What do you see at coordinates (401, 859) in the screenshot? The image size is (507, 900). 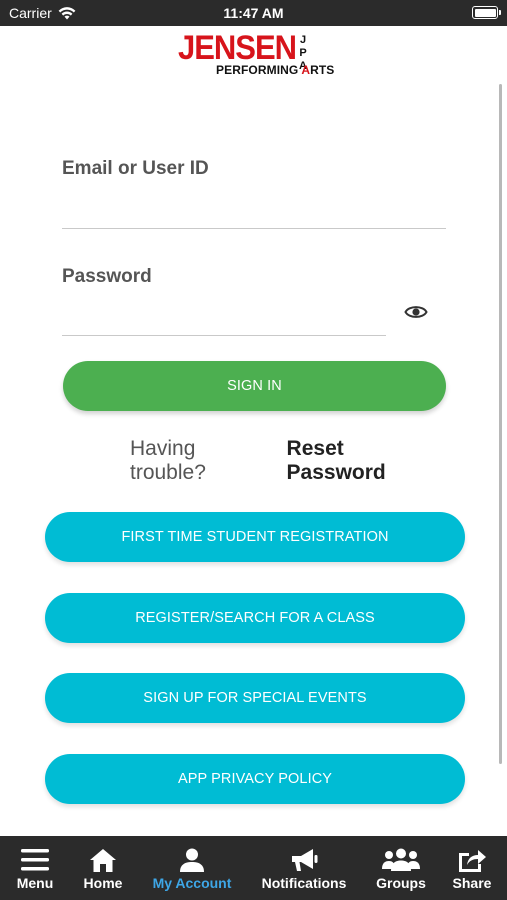 I see `groups-icon` at bounding box center [401, 859].